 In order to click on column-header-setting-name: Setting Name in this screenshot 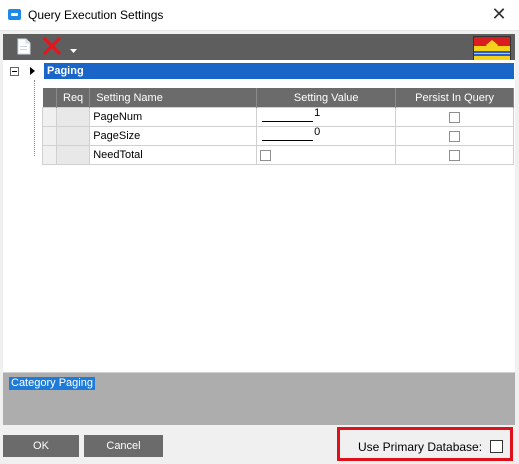, I will do `click(173, 98)`.